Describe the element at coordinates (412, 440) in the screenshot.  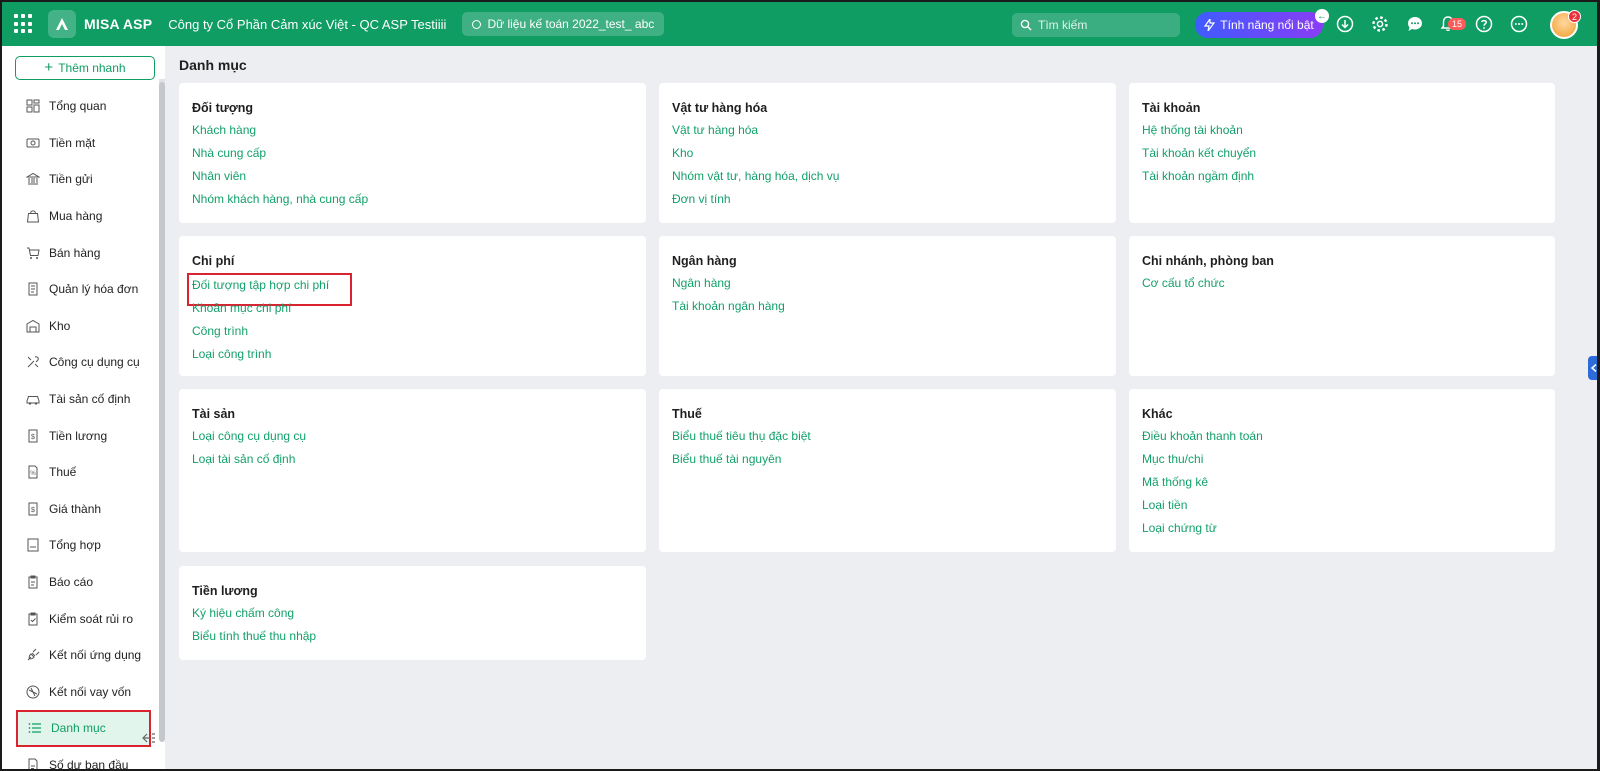
I see `category-link: Loại công cụ dụng cụ` at that location.